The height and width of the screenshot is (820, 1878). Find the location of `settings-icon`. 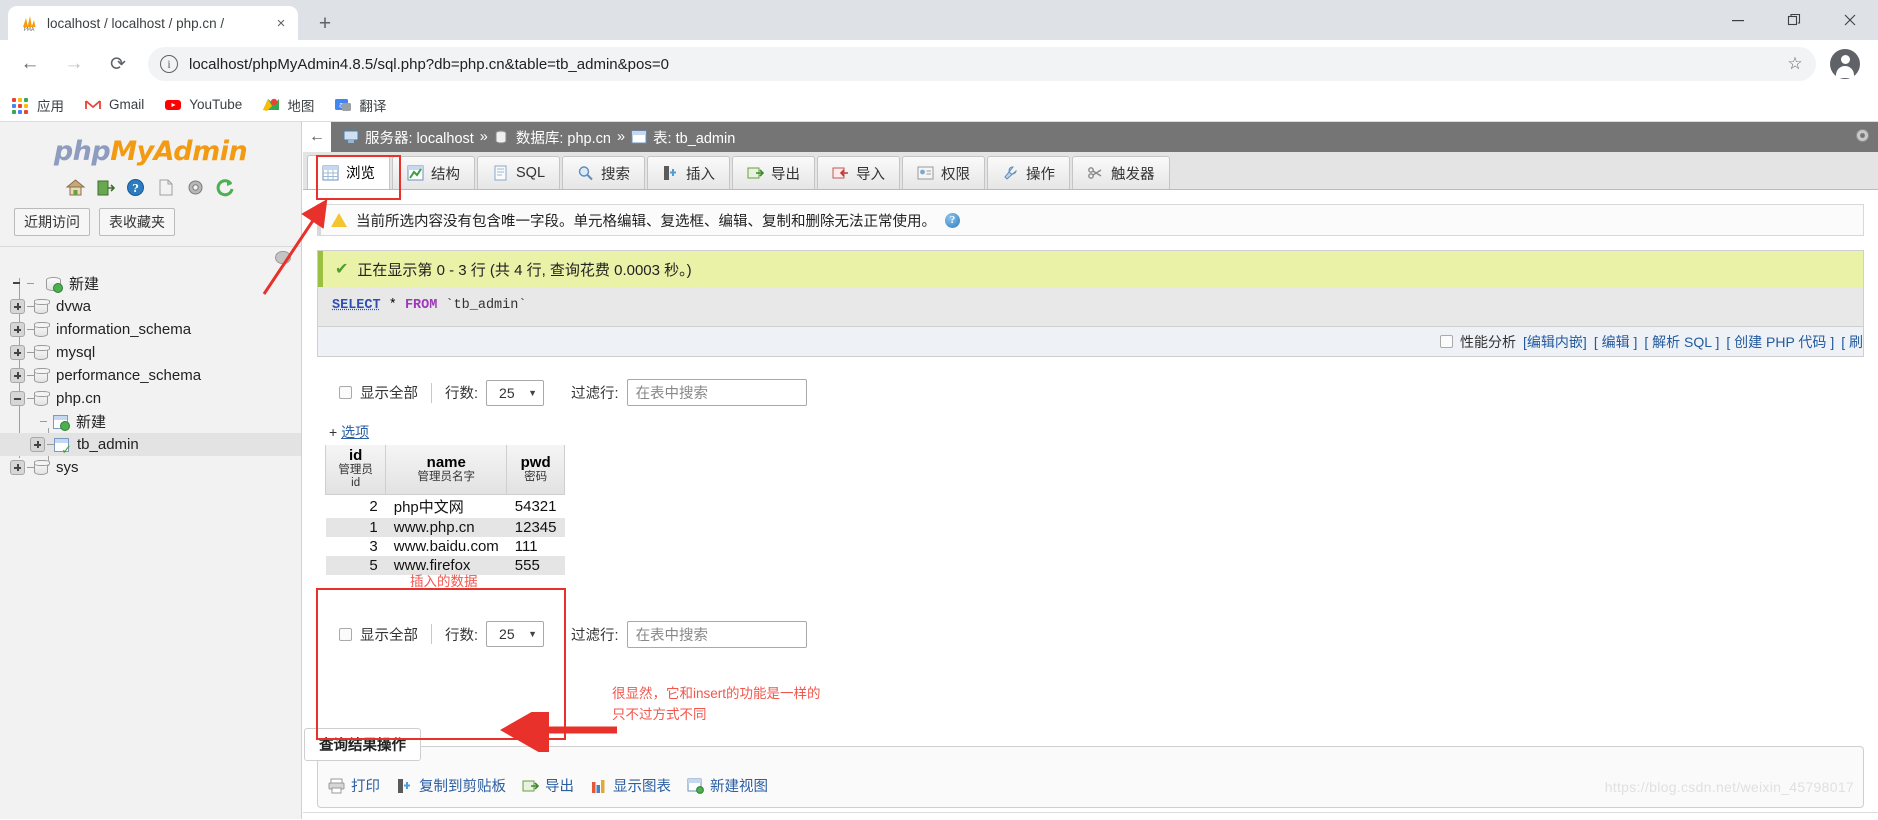

settings-icon is located at coordinates (195, 187).